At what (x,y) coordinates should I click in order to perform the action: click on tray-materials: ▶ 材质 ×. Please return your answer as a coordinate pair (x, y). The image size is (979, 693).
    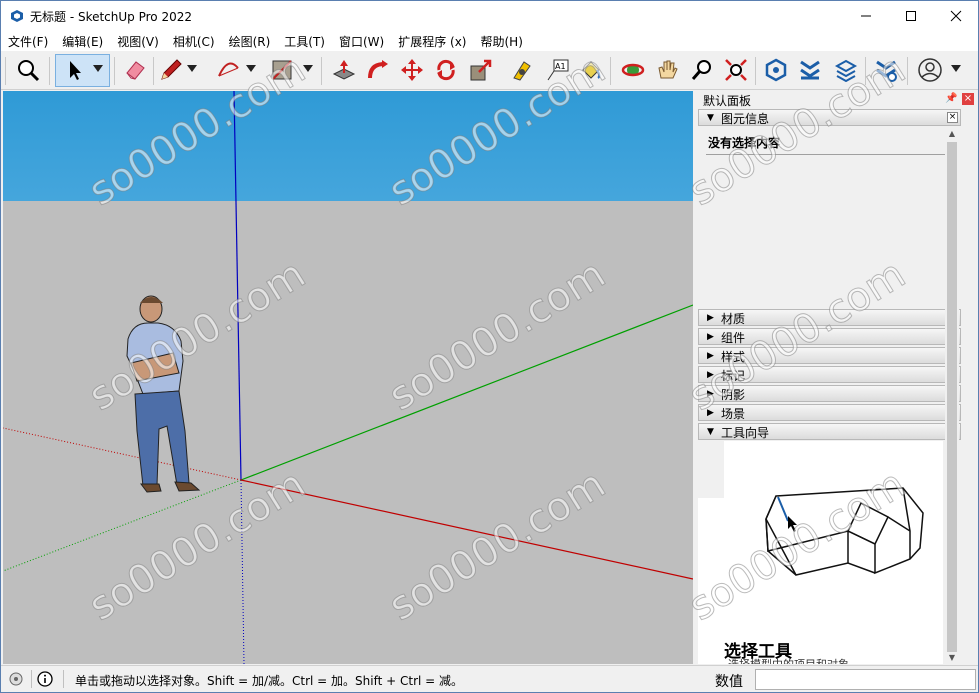
    Looking at the image, I should click on (829, 317).